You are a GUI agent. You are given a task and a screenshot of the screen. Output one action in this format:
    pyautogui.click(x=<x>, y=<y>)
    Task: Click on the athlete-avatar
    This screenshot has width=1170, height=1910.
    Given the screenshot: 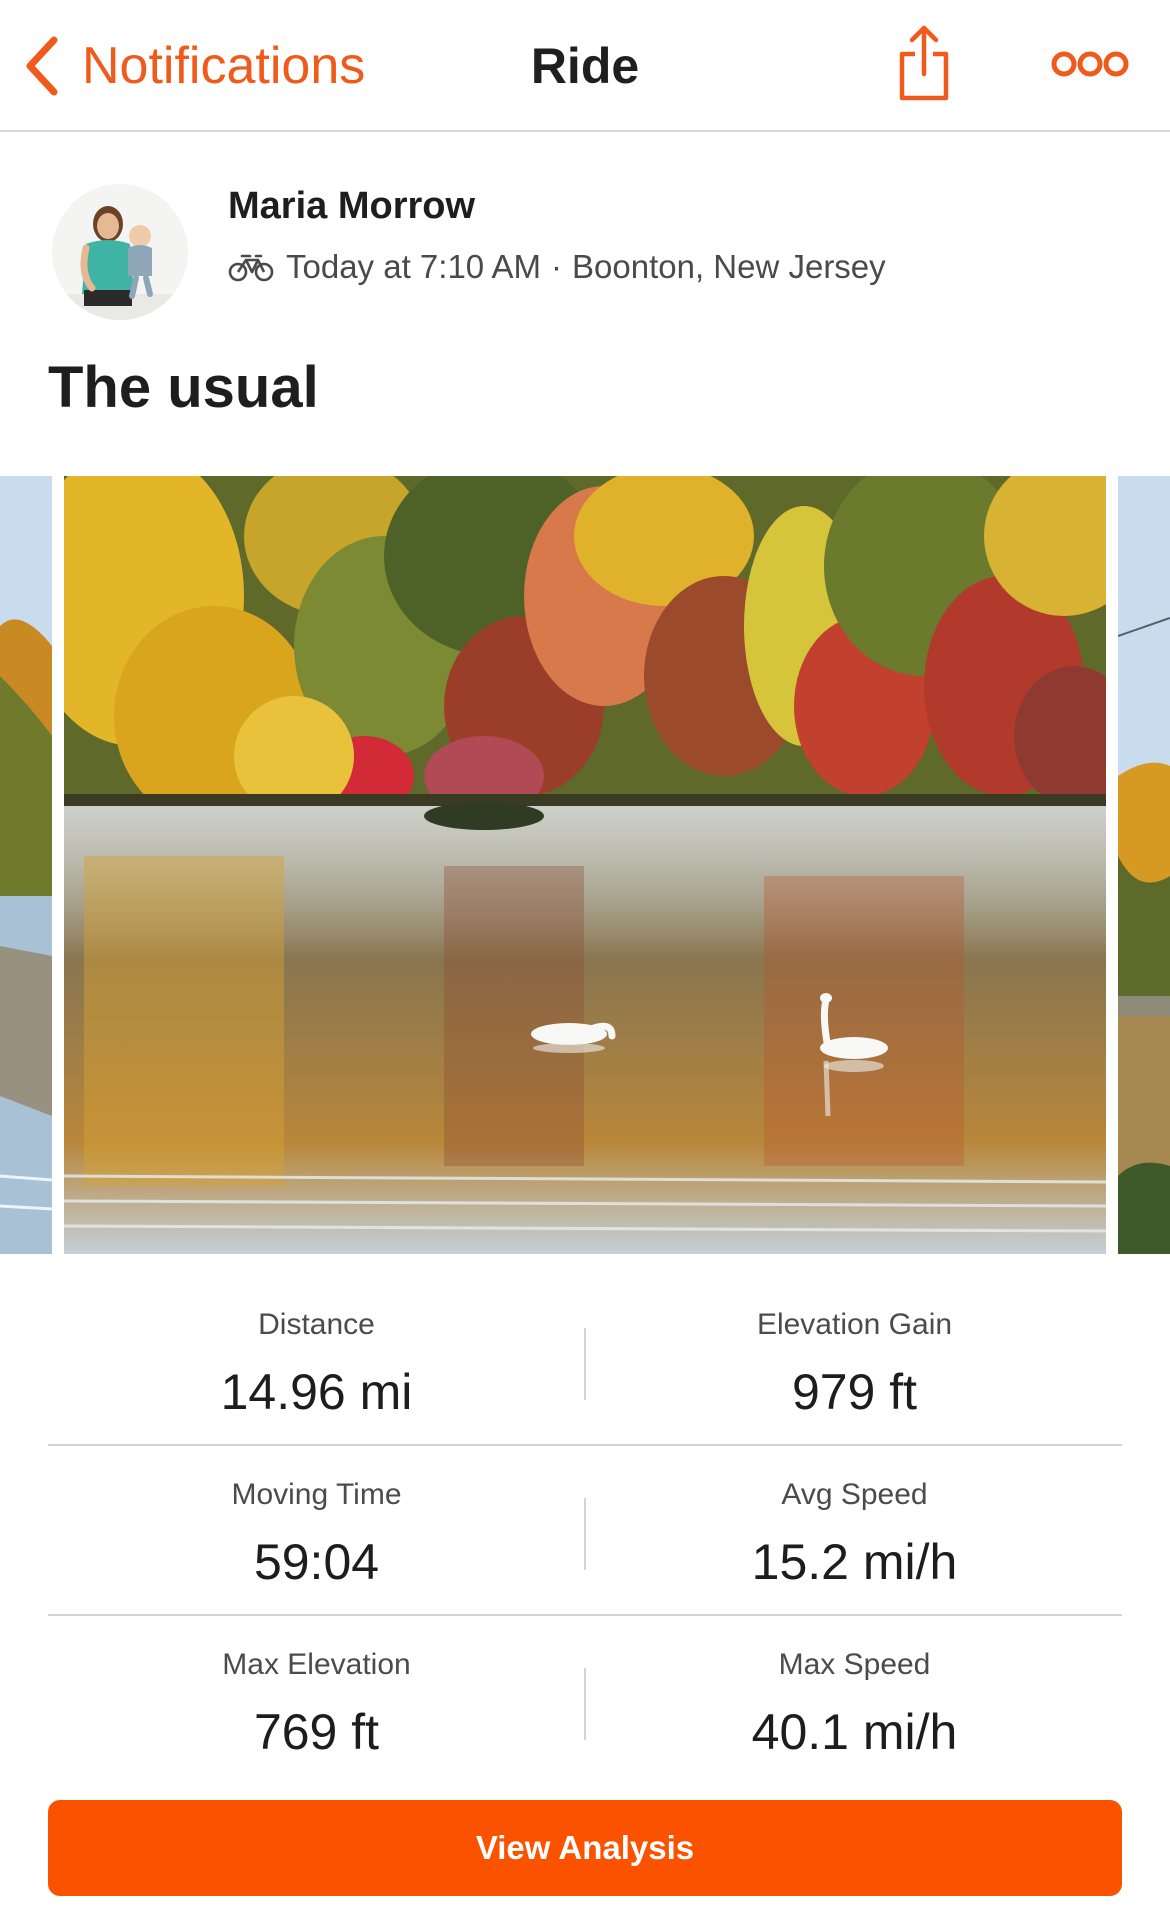 What is the action you would take?
    pyautogui.click(x=120, y=252)
    